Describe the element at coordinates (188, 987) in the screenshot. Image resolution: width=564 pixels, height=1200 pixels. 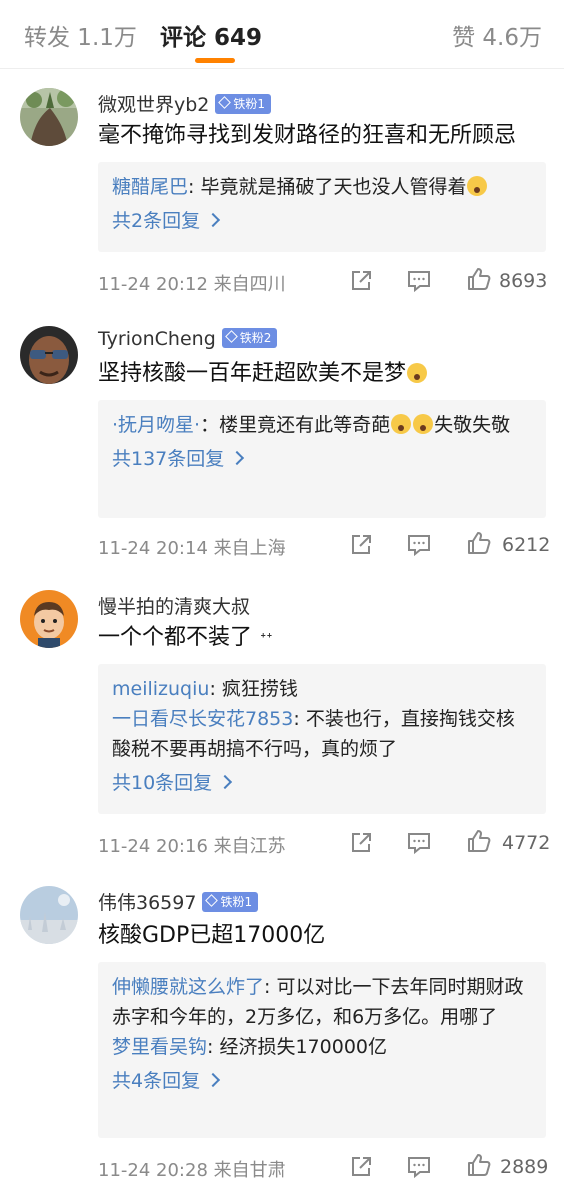
I see `reply-username: 伸懒腰就这么炸了` at that location.